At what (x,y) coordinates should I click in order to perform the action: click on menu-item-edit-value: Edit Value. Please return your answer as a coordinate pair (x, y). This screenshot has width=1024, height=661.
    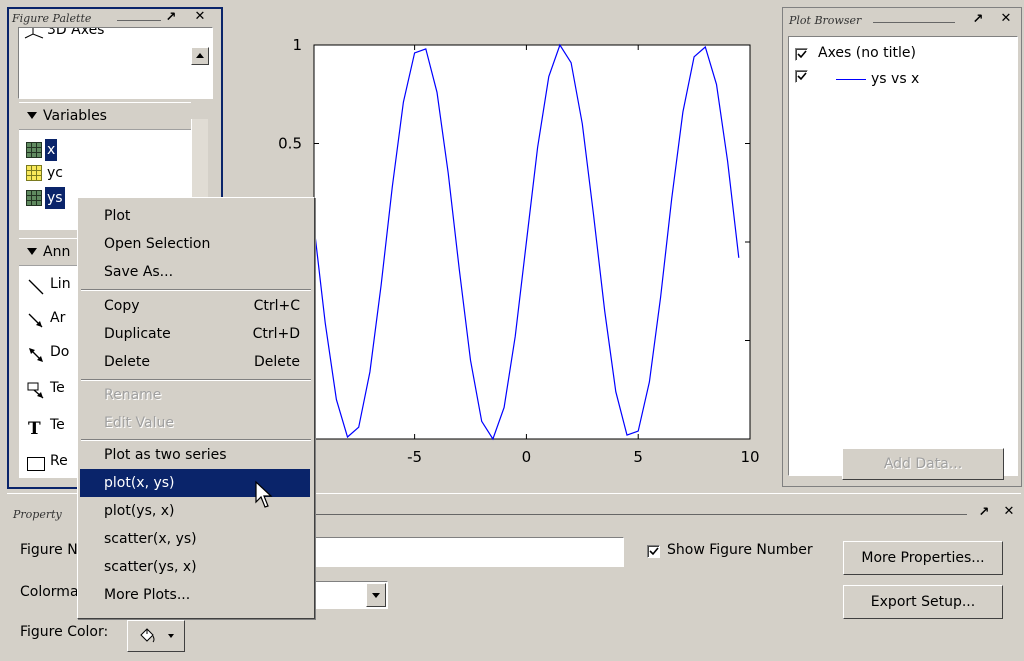
    Looking at the image, I should click on (195, 423).